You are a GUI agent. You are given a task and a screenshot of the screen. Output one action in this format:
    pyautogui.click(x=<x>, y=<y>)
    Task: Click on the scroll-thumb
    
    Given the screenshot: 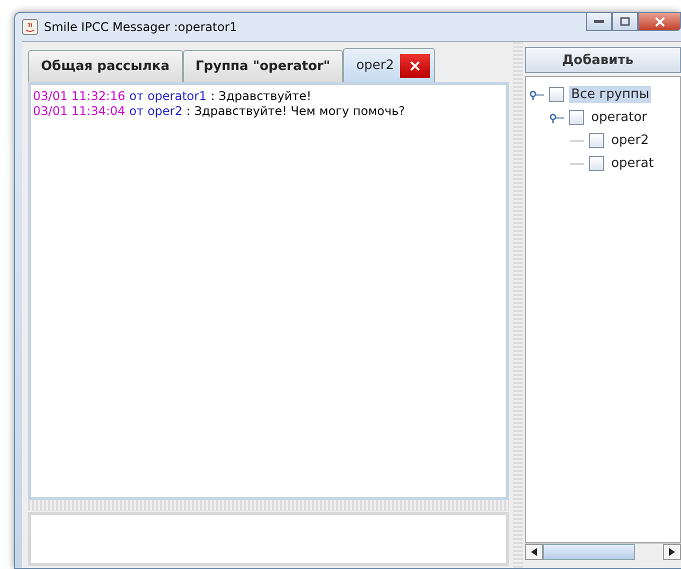 What is the action you would take?
    pyautogui.click(x=589, y=552)
    